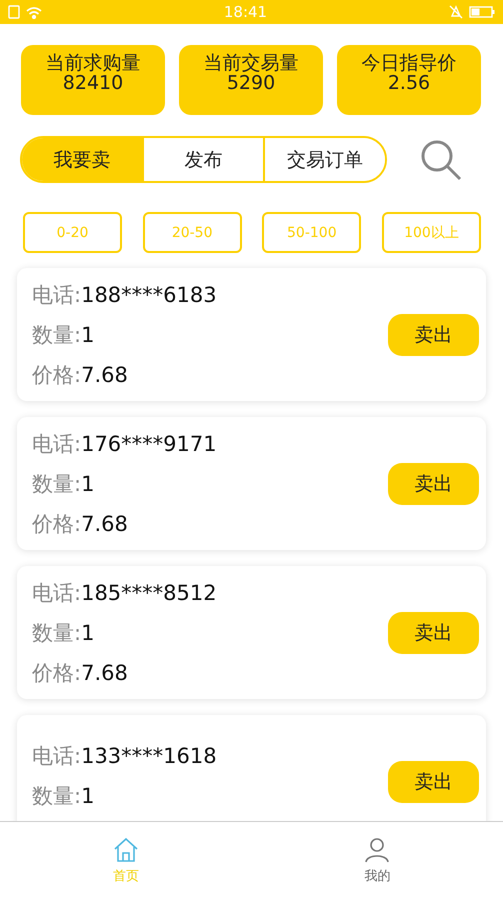 The width and height of the screenshot is (503, 900). I want to click on stat-label: 今日指导价, so click(409, 63).